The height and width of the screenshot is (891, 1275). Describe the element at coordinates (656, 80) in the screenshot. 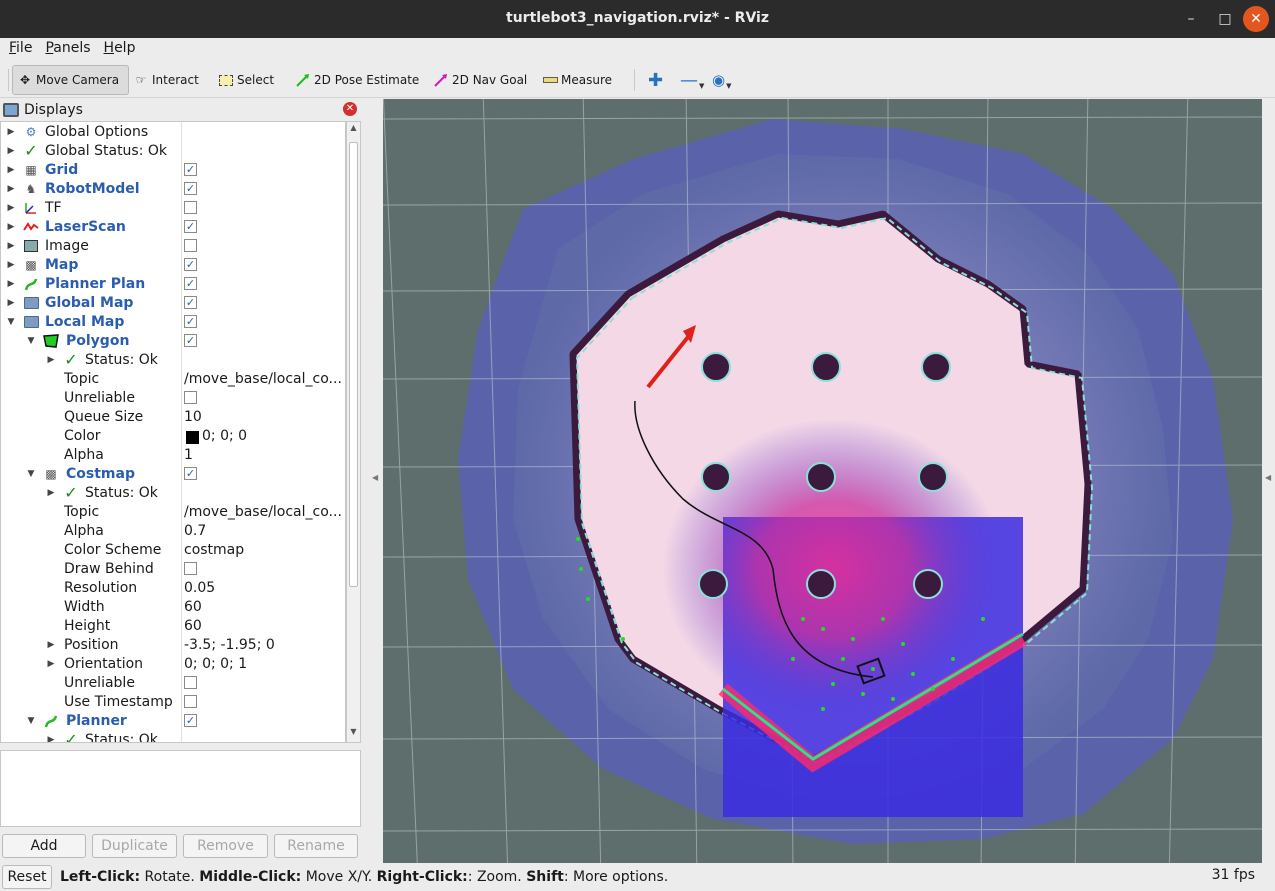

I see `add-tool-icon: ✚` at that location.